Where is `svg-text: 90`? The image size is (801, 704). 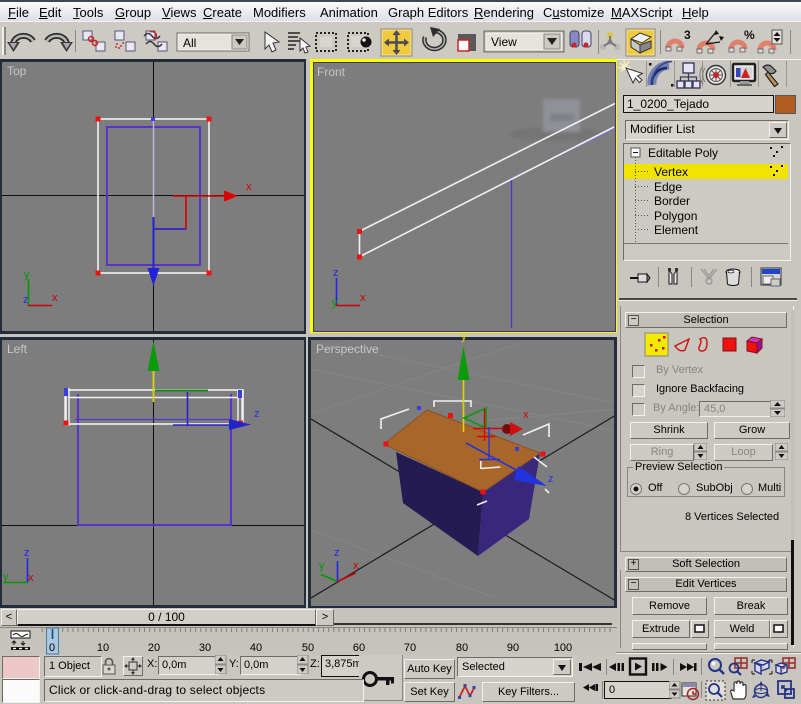 svg-text: 90 is located at coordinates (513, 648).